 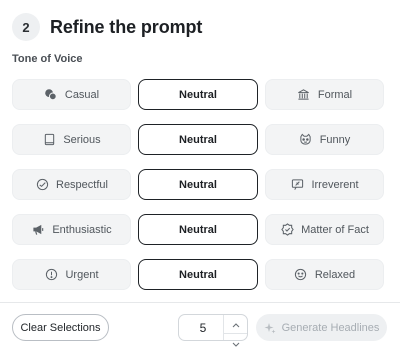 I want to click on tone-option-casual: Casual, so click(x=71, y=94).